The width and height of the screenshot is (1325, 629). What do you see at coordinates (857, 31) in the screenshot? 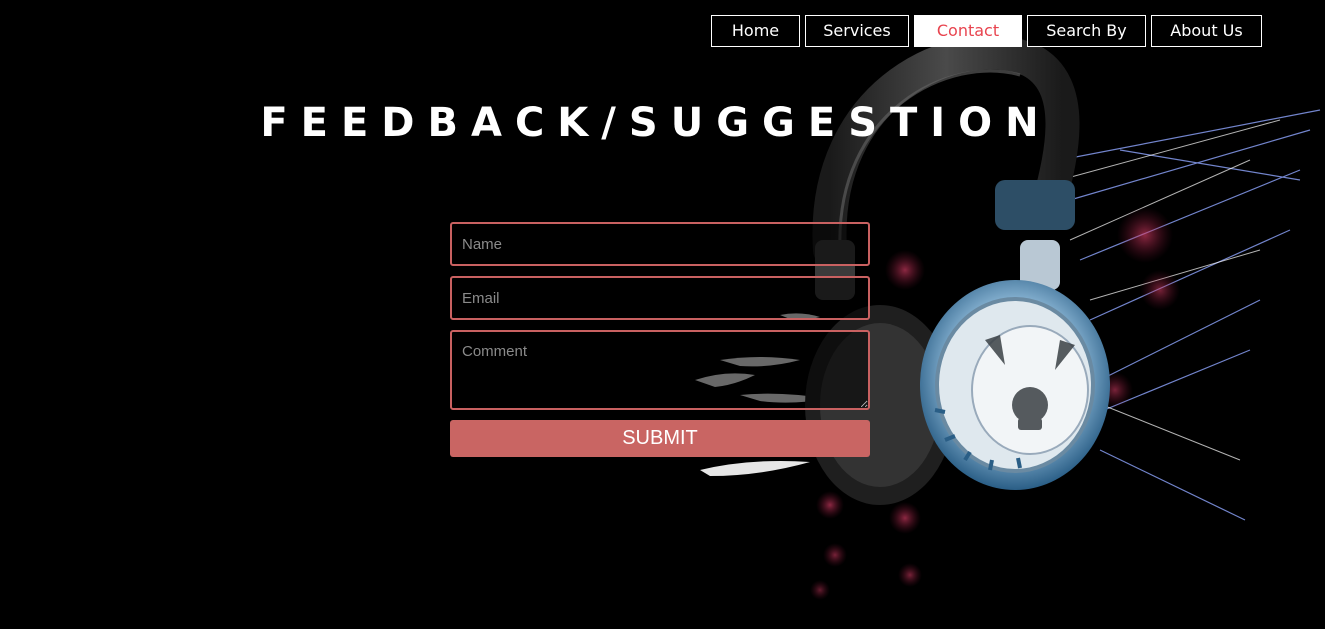
I see `nav-services-link: Services` at bounding box center [857, 31].